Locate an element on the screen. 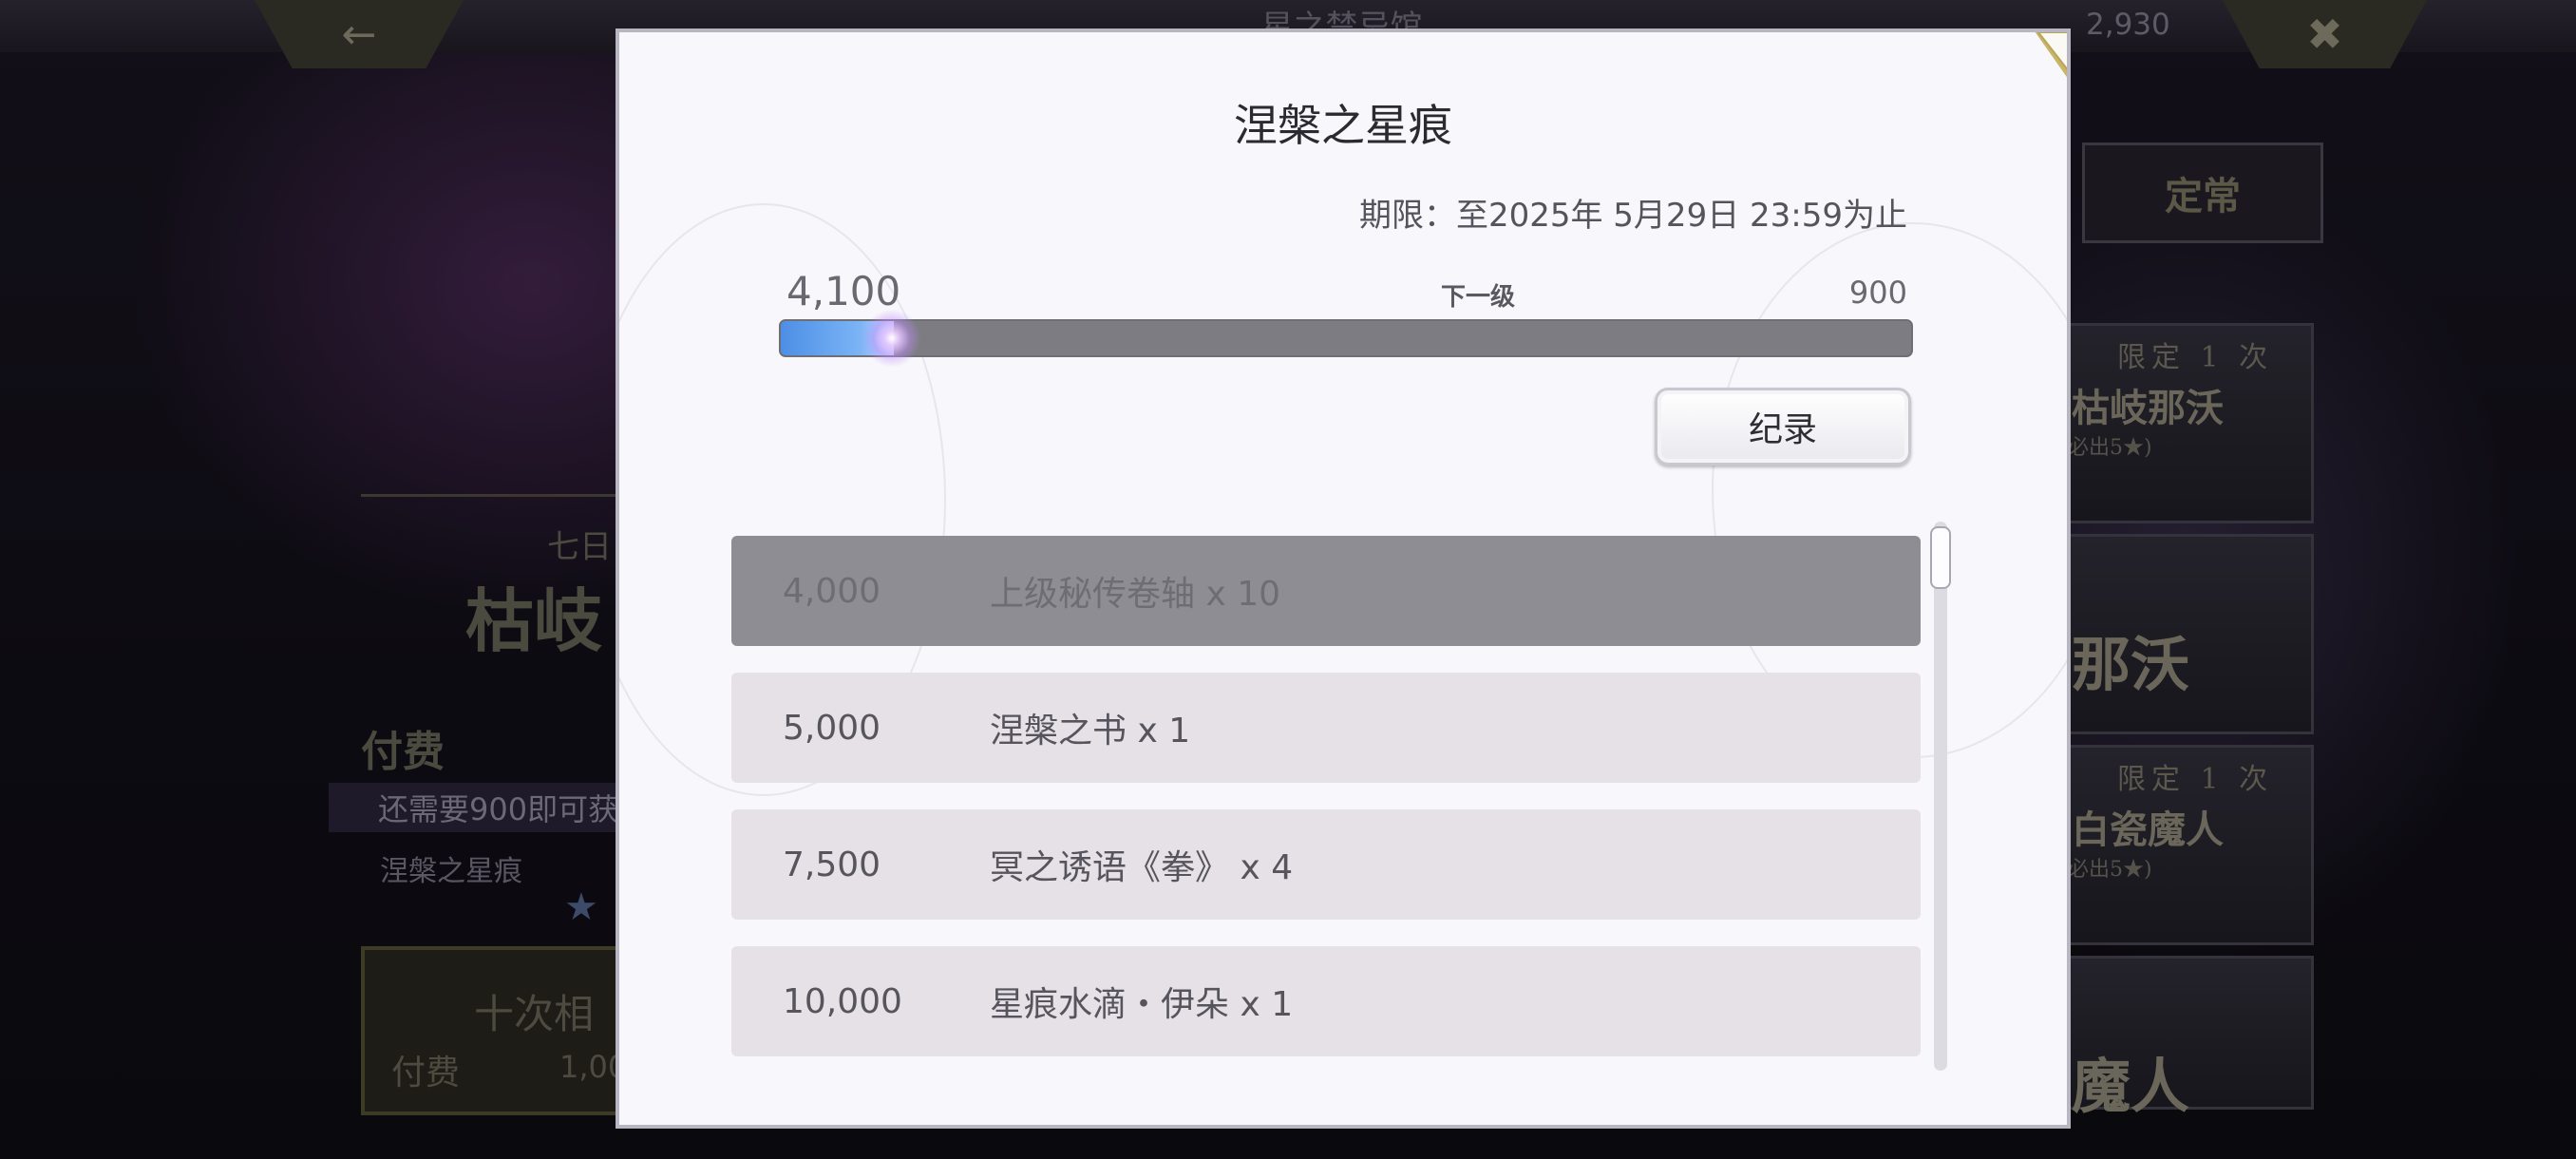  left-event-name: 涅槃之星痕 is located at coordinates (451, 871).